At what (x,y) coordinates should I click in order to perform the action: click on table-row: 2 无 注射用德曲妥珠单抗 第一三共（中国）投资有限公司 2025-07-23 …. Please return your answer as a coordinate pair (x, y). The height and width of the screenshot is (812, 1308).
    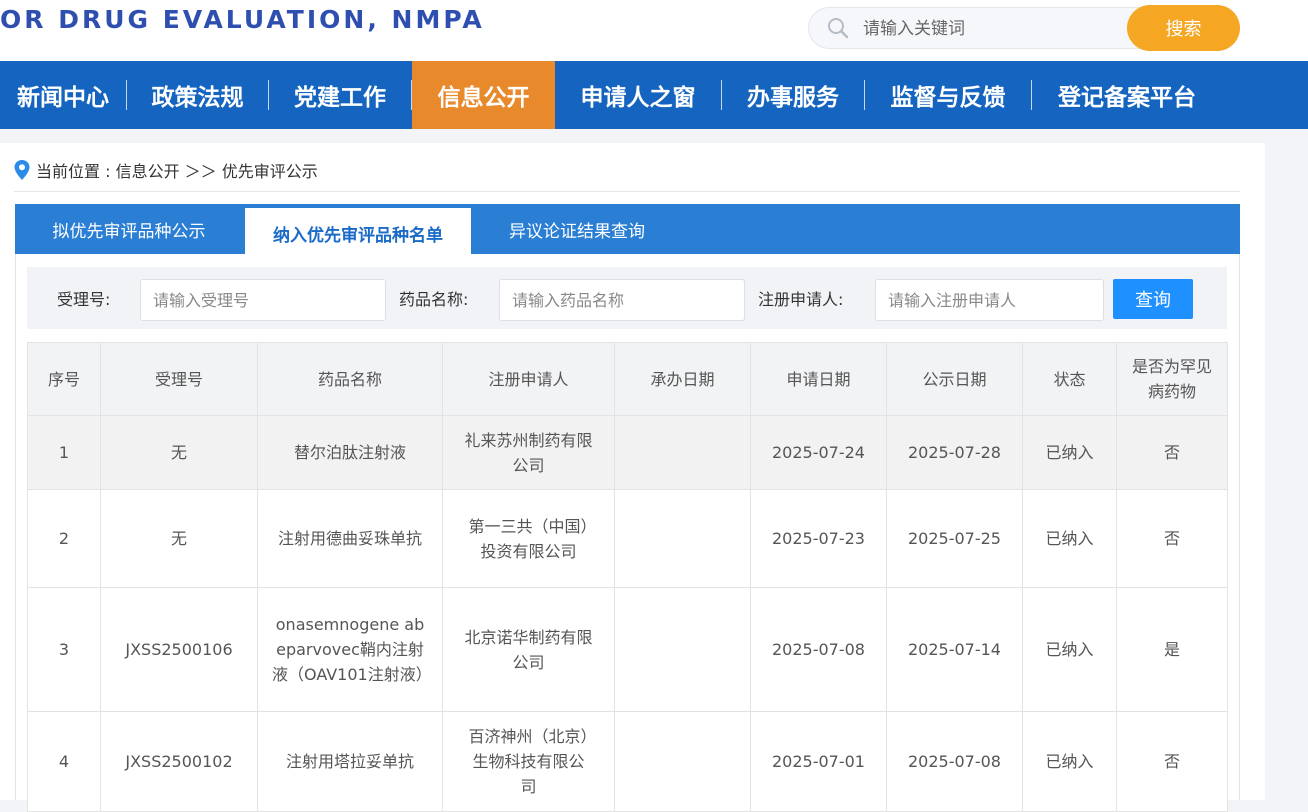
    Looking at the image, I should click on (627, 538).